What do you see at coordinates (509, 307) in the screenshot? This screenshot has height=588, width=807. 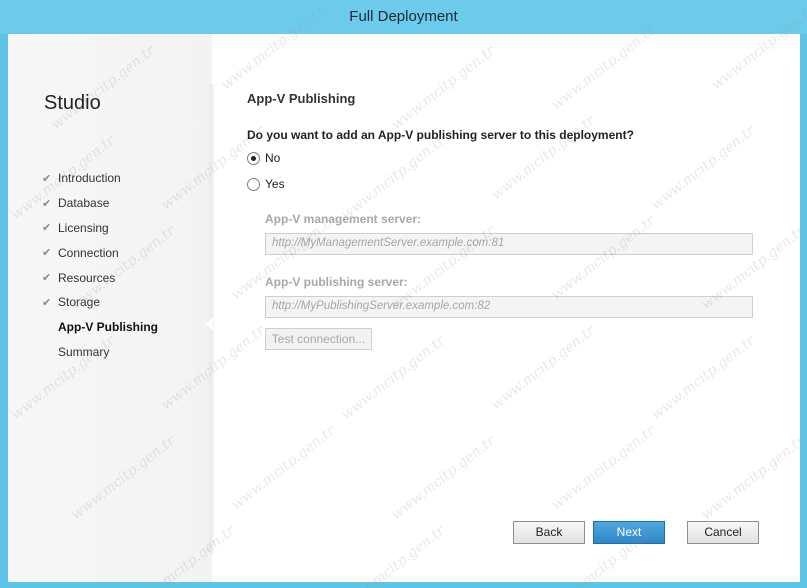 I see `publishing-server-input: http://MyPublishingServer.example.com:82` at bounding box center [509, 307].